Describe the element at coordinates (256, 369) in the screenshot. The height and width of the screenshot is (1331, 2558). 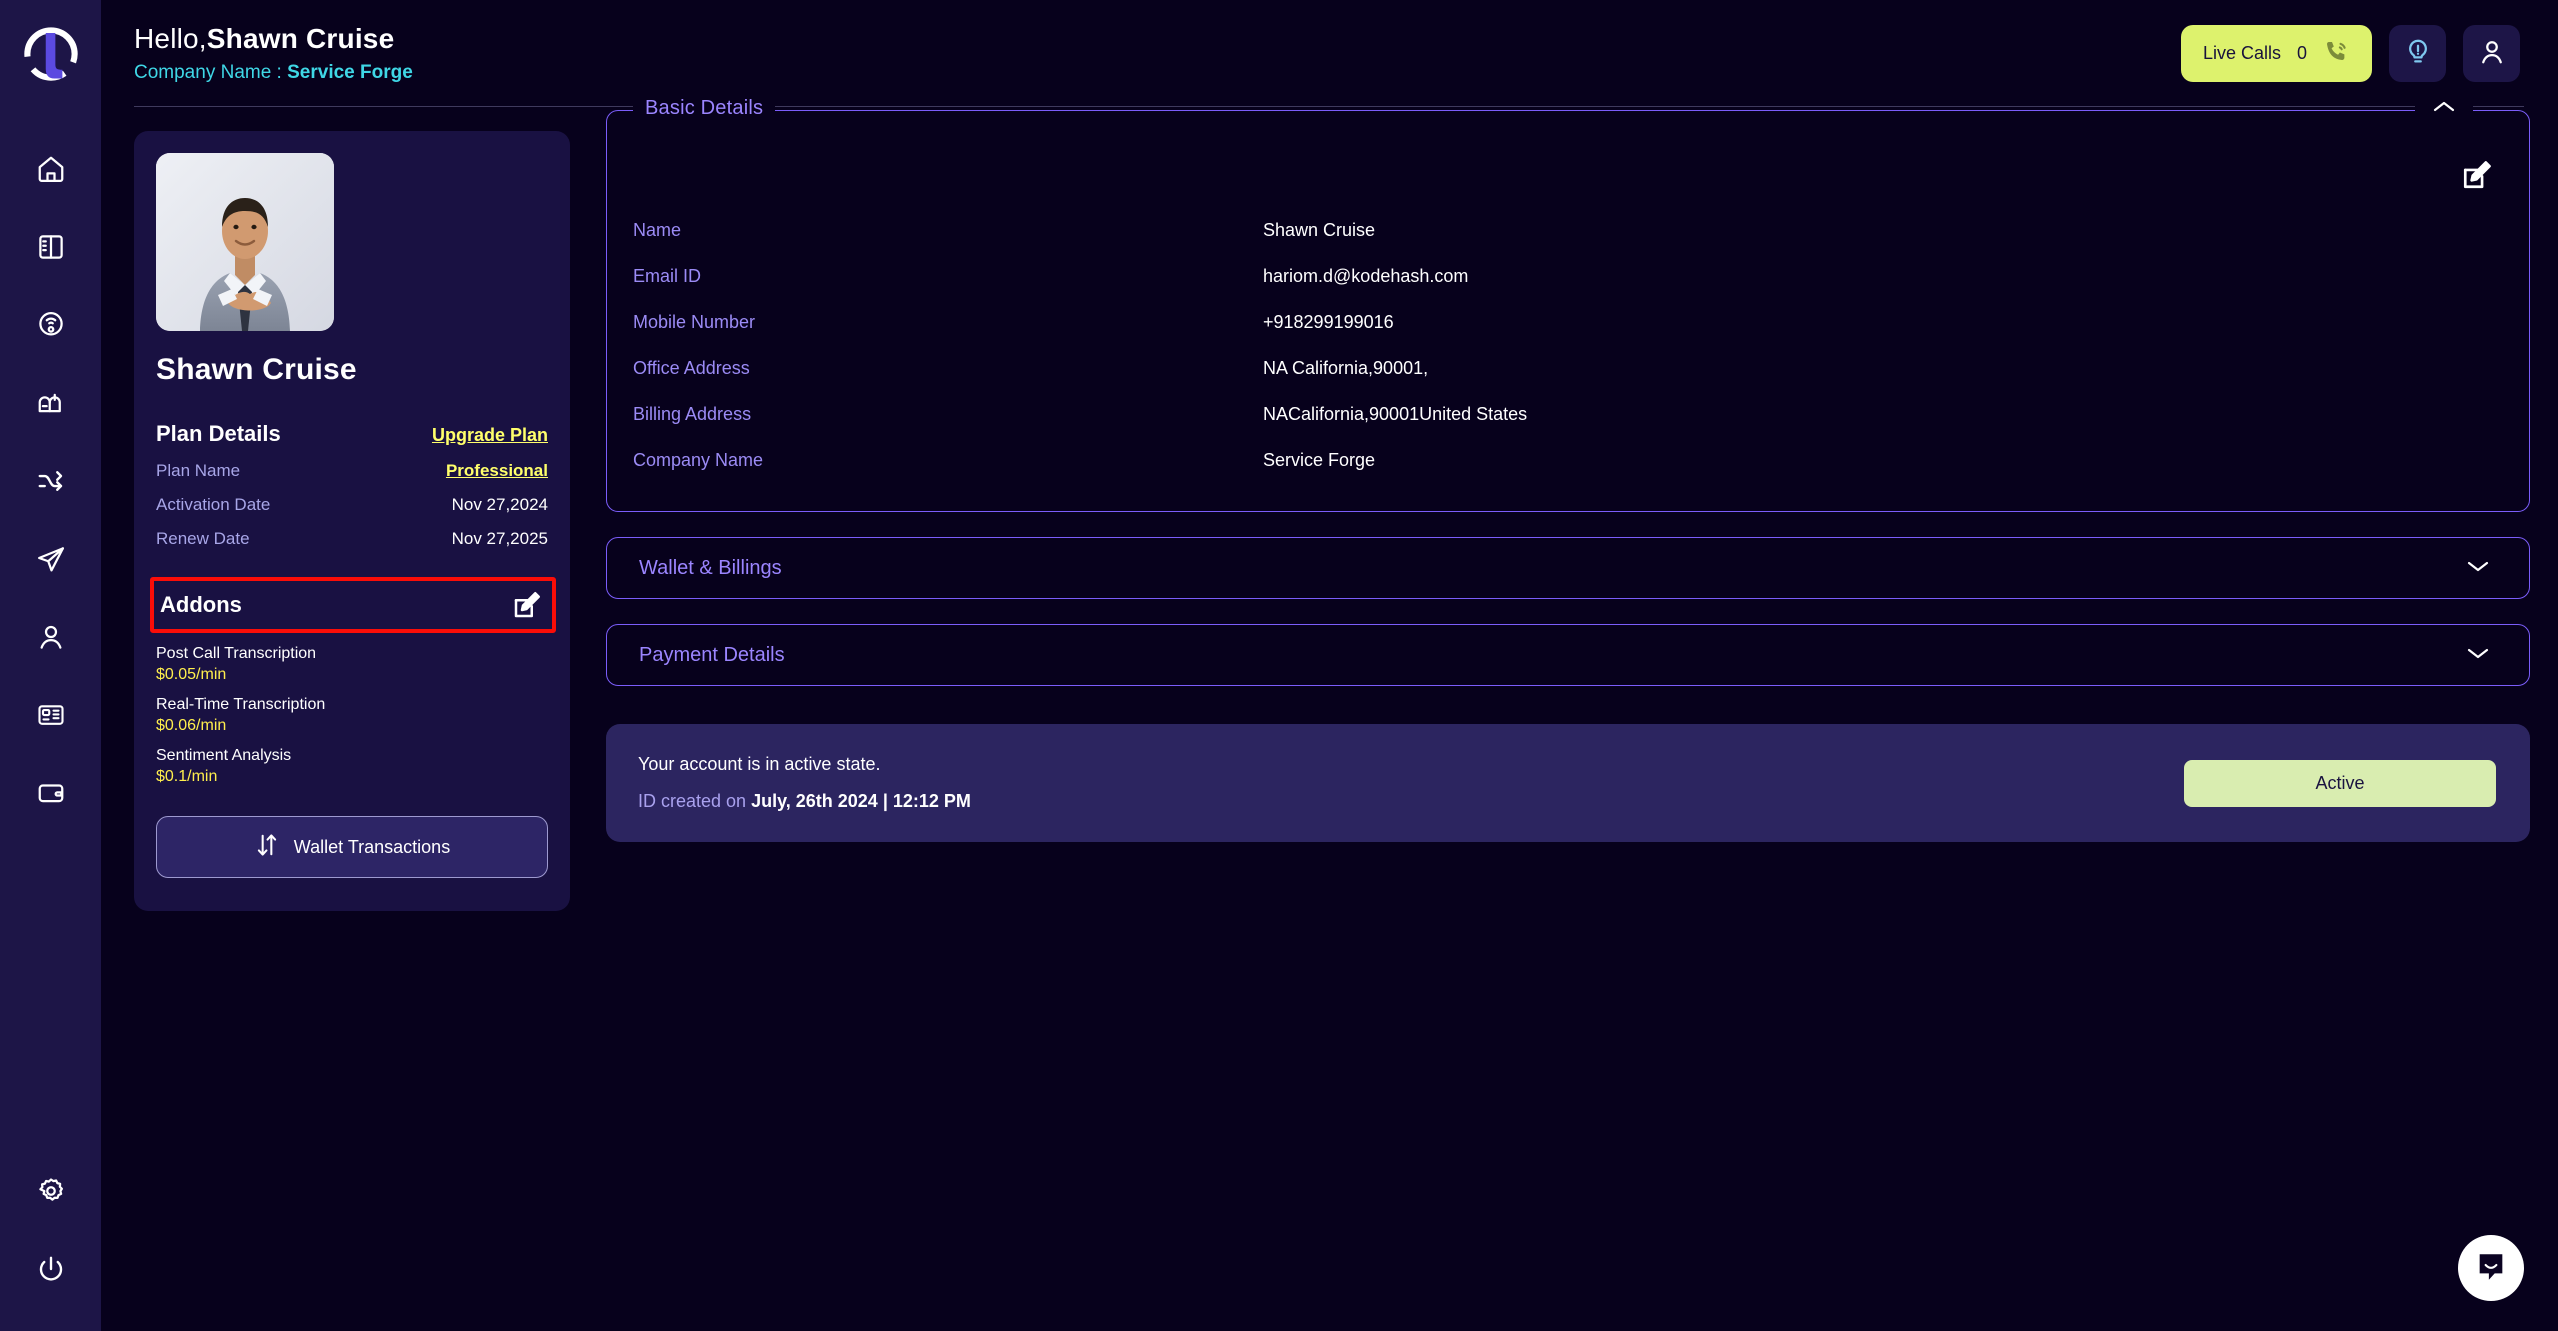
I see `profile-name: Shawn Cruise` at that location.